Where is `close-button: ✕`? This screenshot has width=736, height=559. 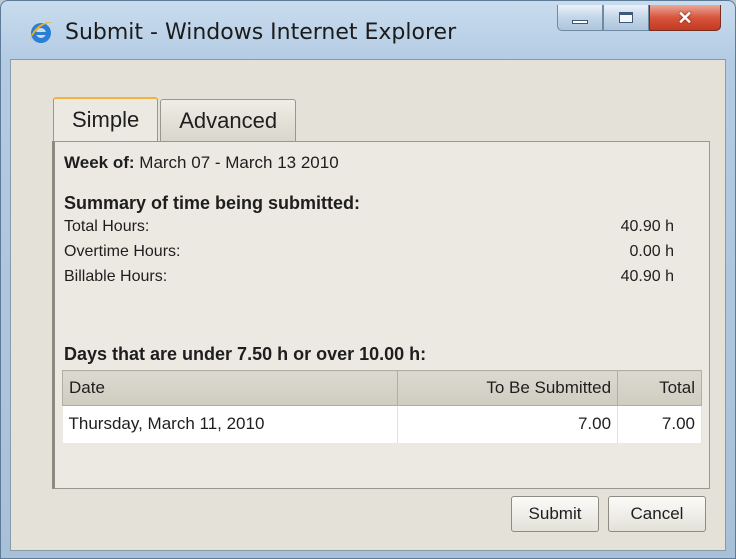
close-button: ✕ is located at coordinates (685, 18).